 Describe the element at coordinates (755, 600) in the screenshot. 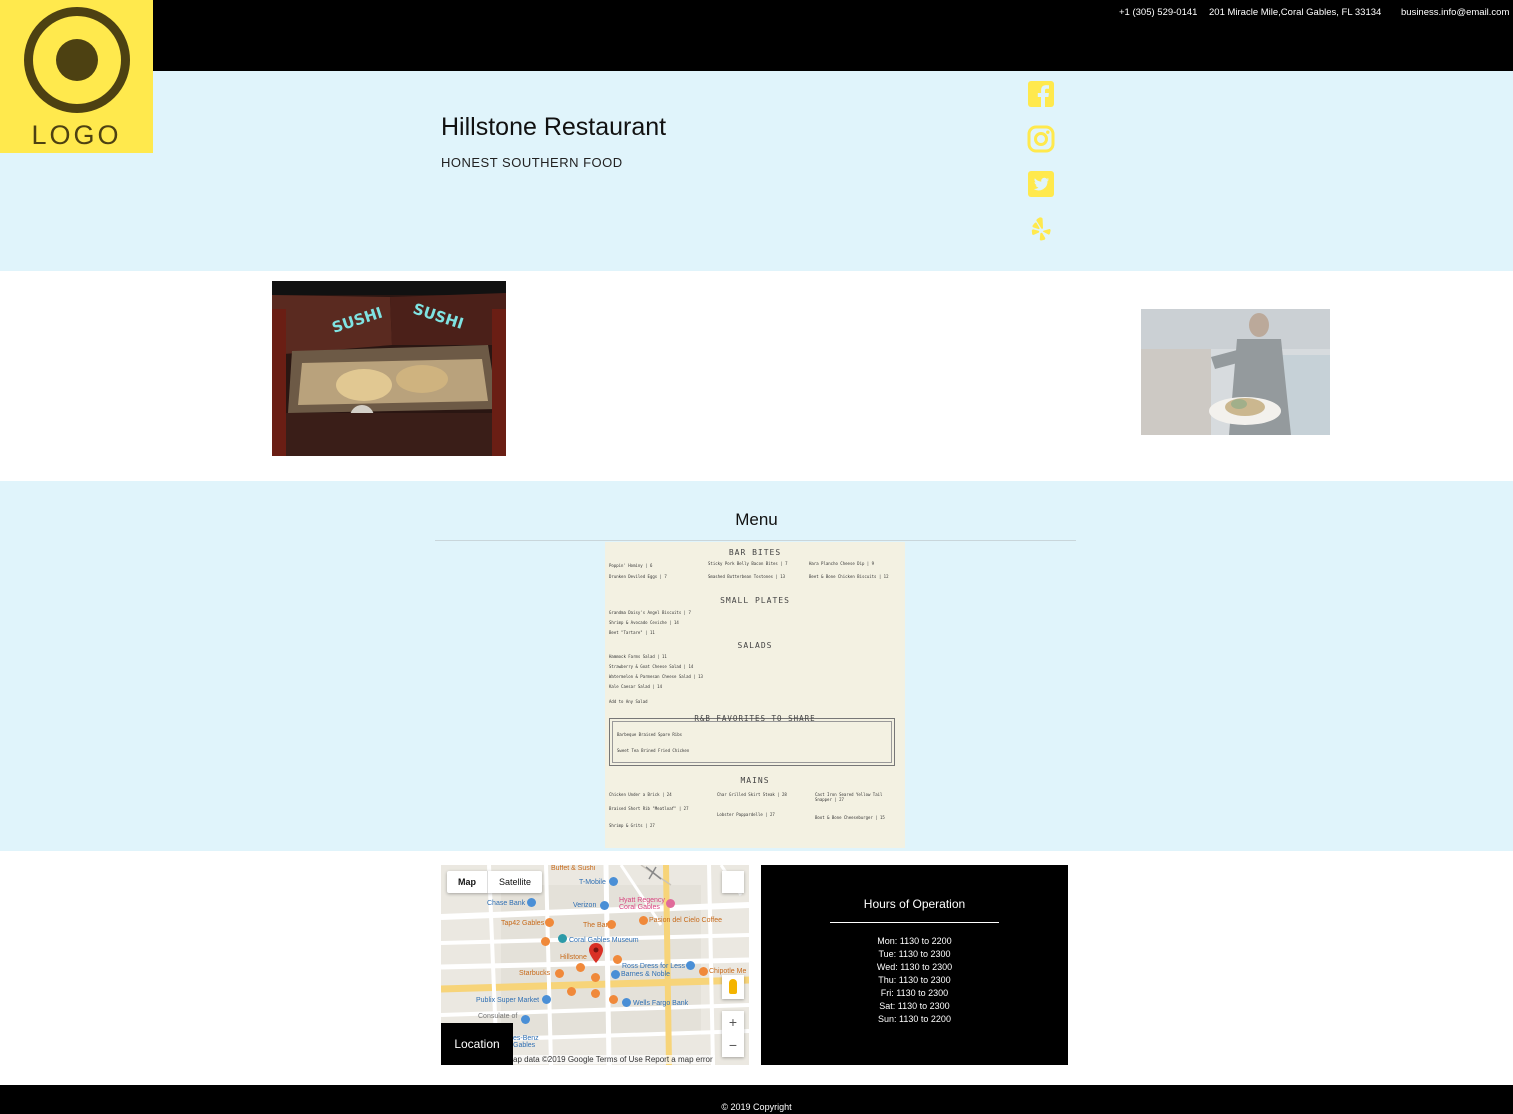

I see `menu-section-title: SMALL PLATES` at that location.